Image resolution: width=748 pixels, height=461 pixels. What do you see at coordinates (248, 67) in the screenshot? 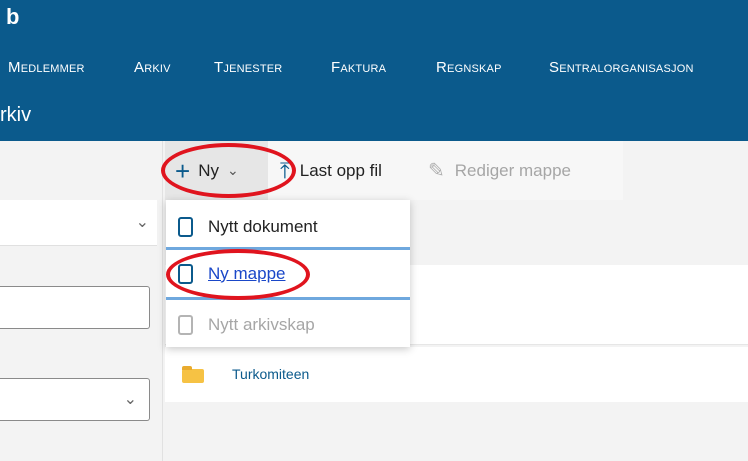
I see `nav-tjenester: Tjenester` at bounding box center [248, 67].